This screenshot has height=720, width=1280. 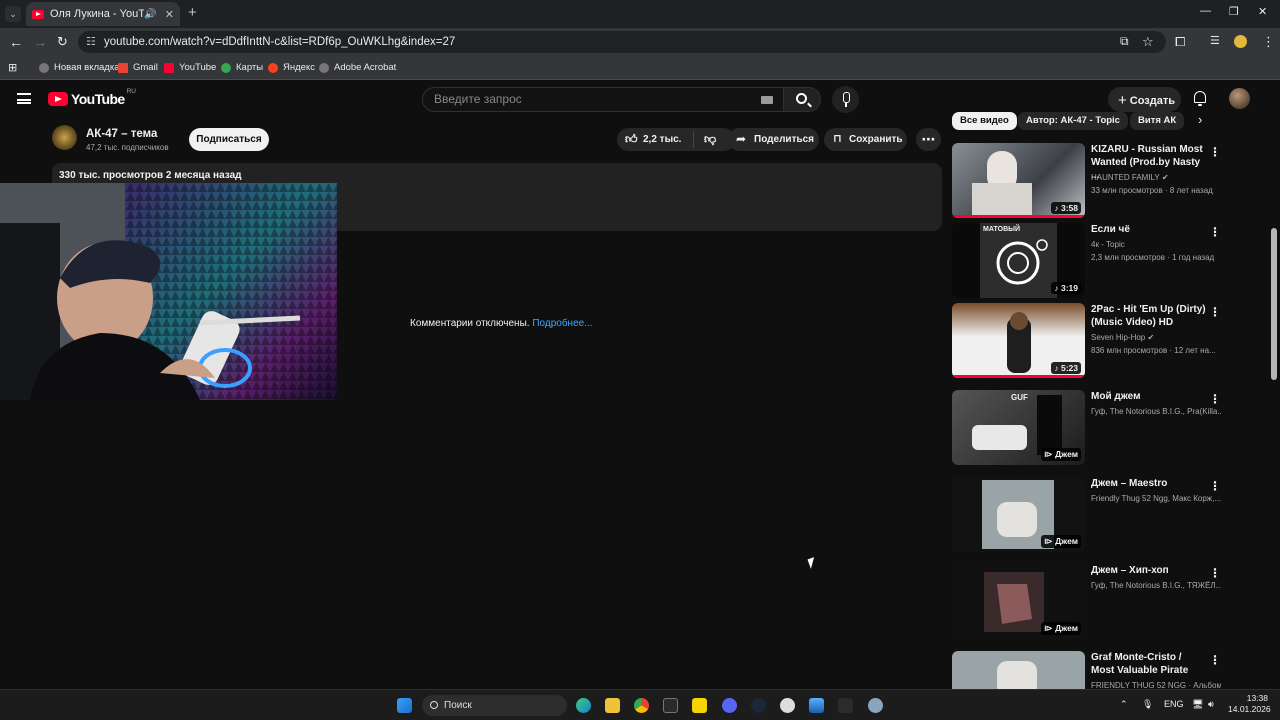 What do you see at coordinates (40, 42) in the screenshot?
I see `forward-icon: →` at bounding box center [40, 42].